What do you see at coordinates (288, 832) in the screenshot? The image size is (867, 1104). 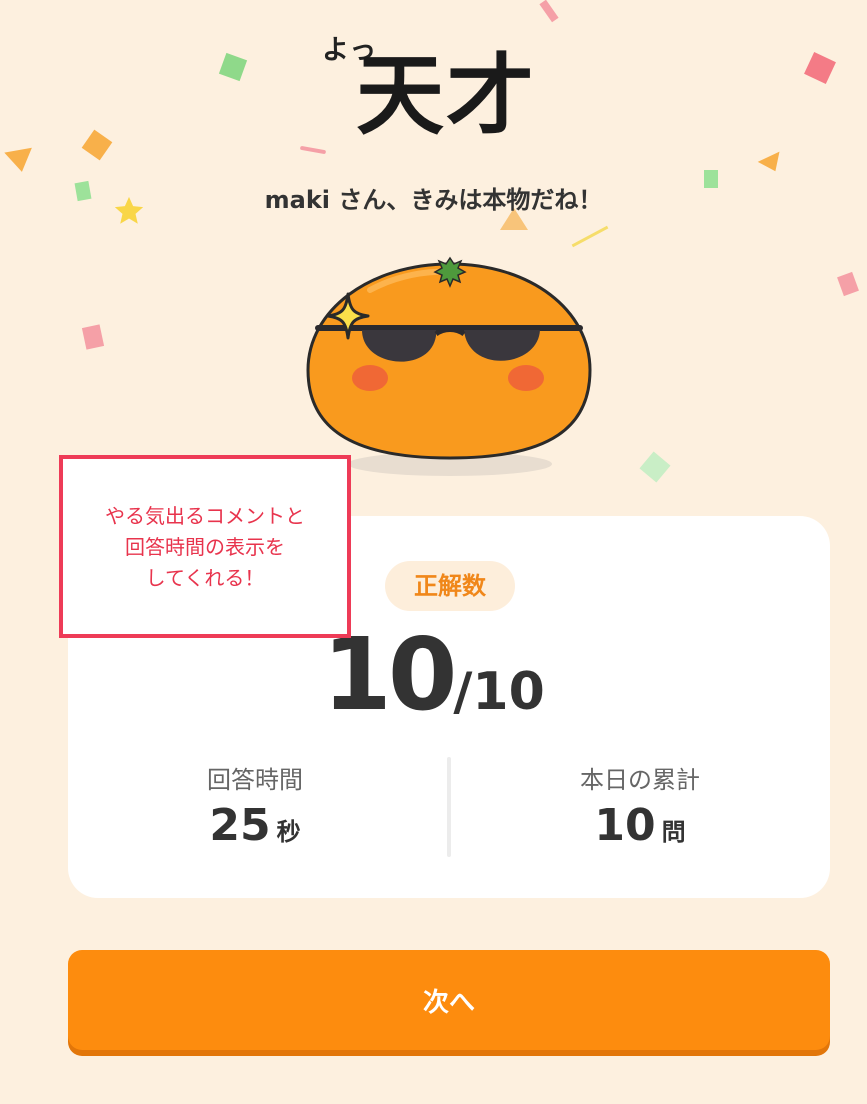 I see `answer-time-unit: 秒` at bounding box center [288, 832].